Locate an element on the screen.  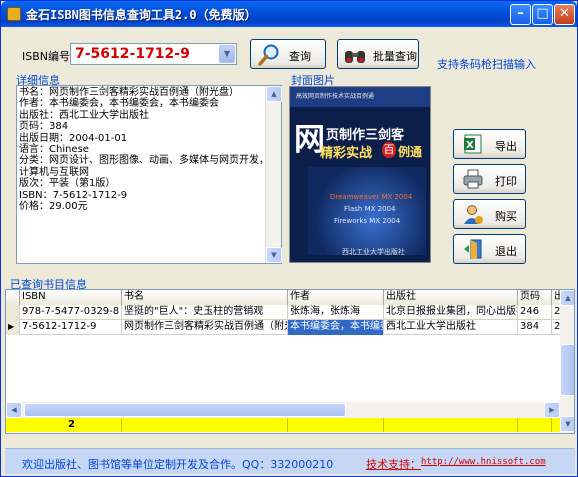
print-button-label: 打印 is located at coordinates (506, 181).